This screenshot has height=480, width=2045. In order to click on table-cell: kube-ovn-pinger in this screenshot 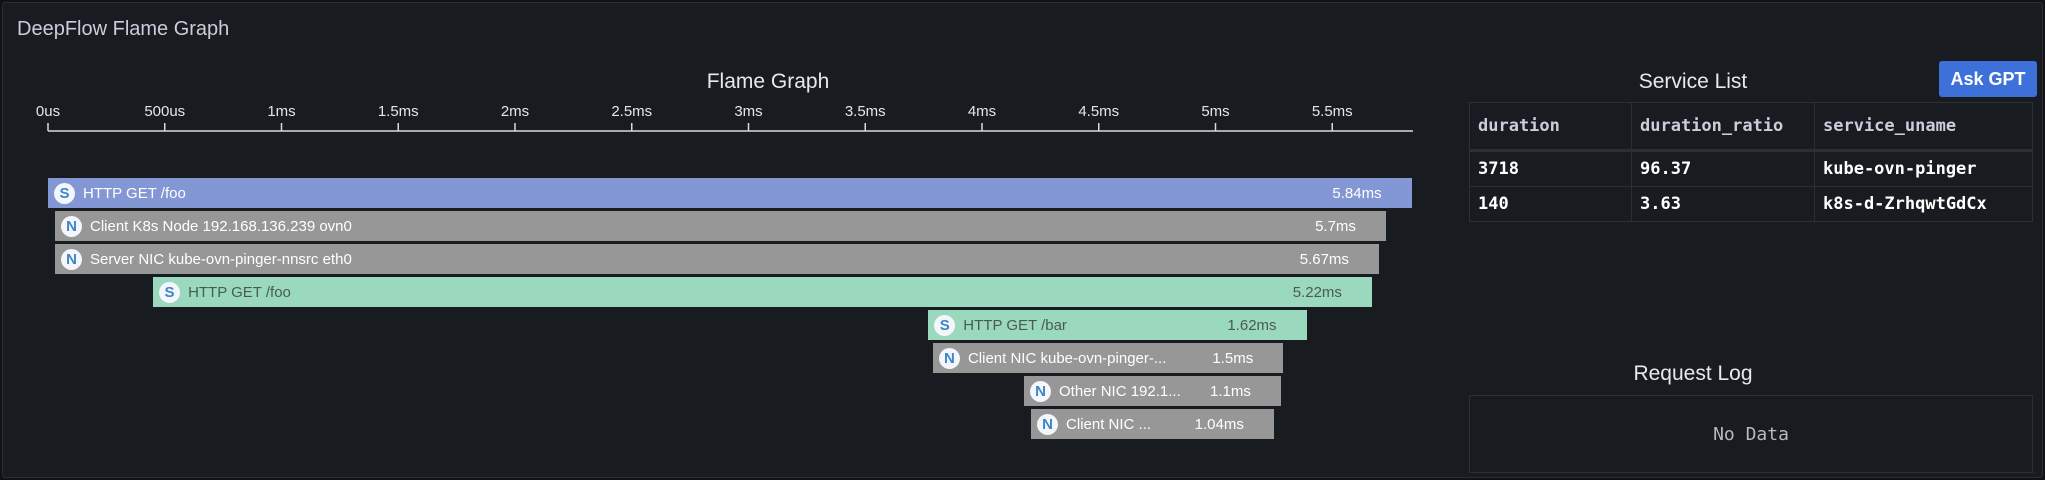, I will do `click(1923, 168)`.